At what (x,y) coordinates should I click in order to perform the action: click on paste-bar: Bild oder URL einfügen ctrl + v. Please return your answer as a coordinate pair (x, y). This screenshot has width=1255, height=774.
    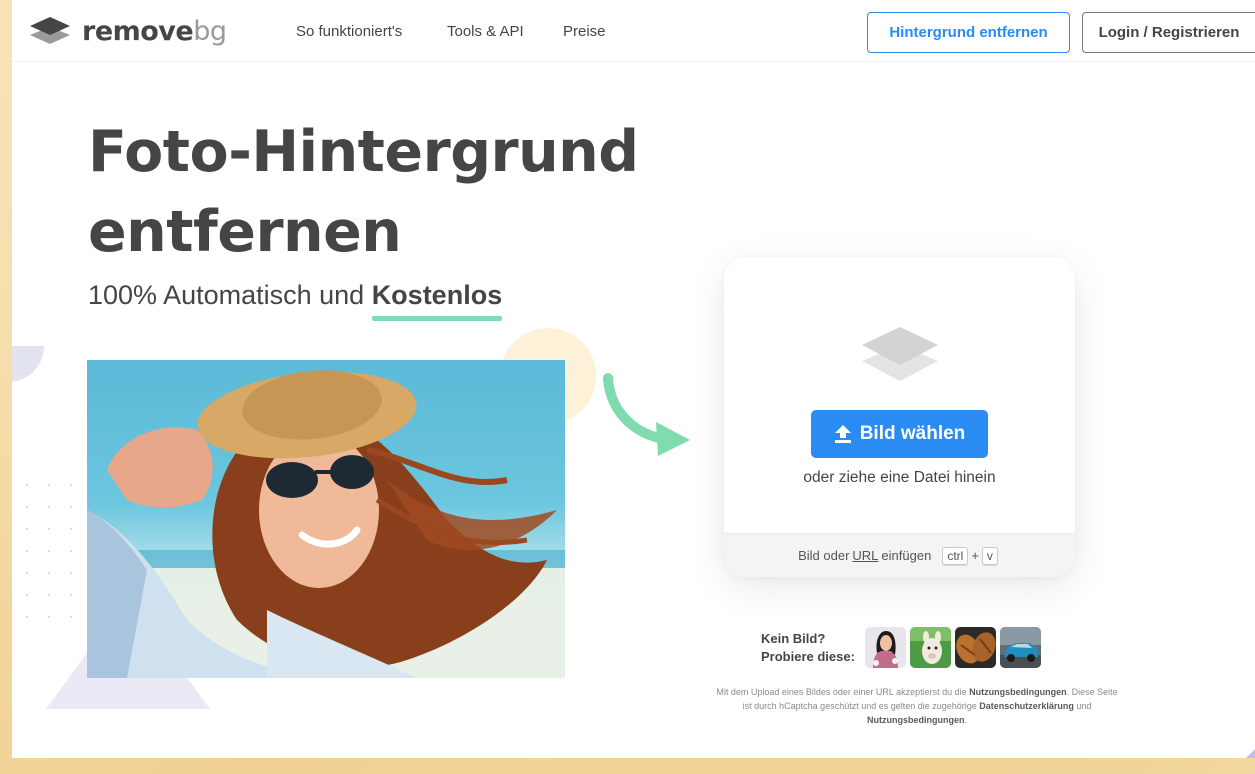
    Looking at the image, I should click on (899, 555).